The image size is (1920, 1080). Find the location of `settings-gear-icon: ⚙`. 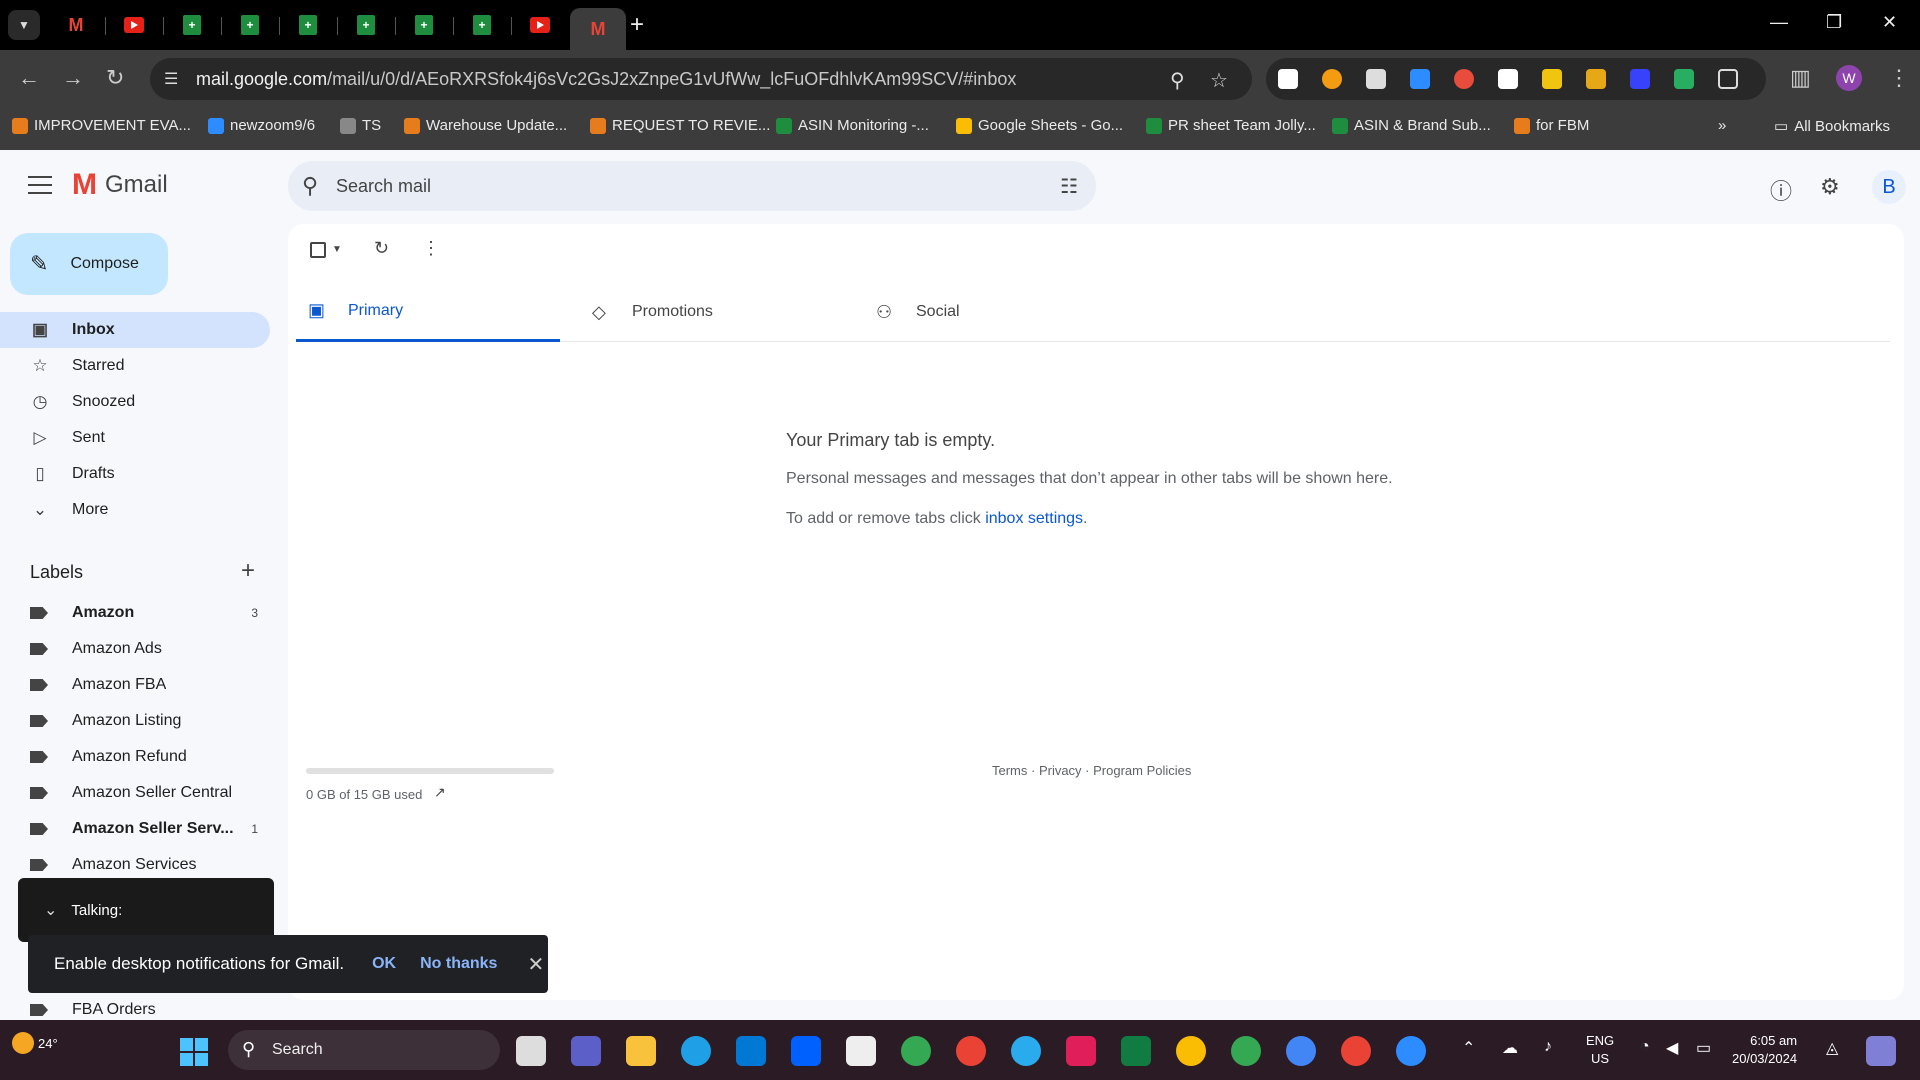

settings-gear-icon: ⚙ is located at coordinates (1830, 187).